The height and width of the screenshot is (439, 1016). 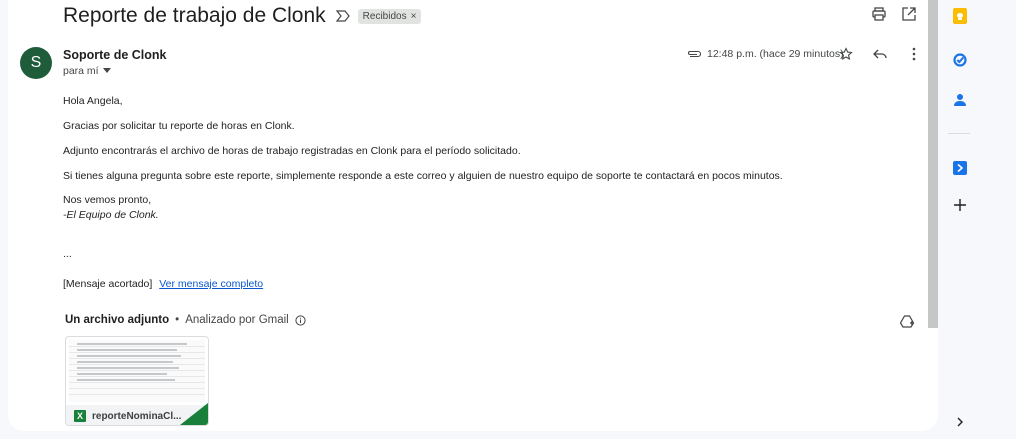 I want to click on extension-icon, so click(x=960, y=168).